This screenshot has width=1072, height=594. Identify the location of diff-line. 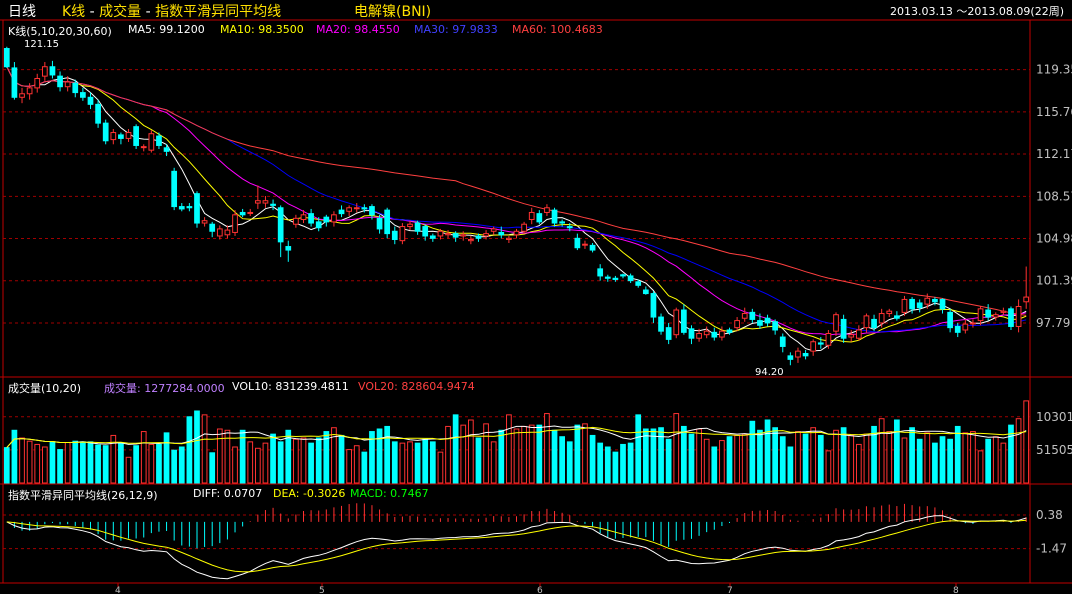
(516, 547).